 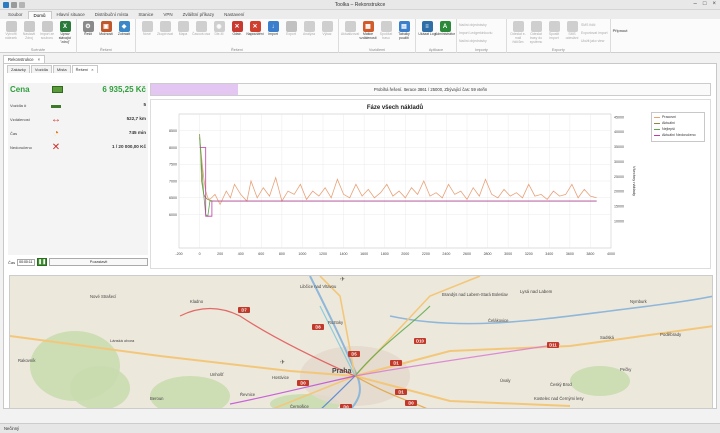 What do you see at coordinates (619, 117) in the screenshot?
I see `y-right-tick-label: 45000` at bounding box center [619, 117].